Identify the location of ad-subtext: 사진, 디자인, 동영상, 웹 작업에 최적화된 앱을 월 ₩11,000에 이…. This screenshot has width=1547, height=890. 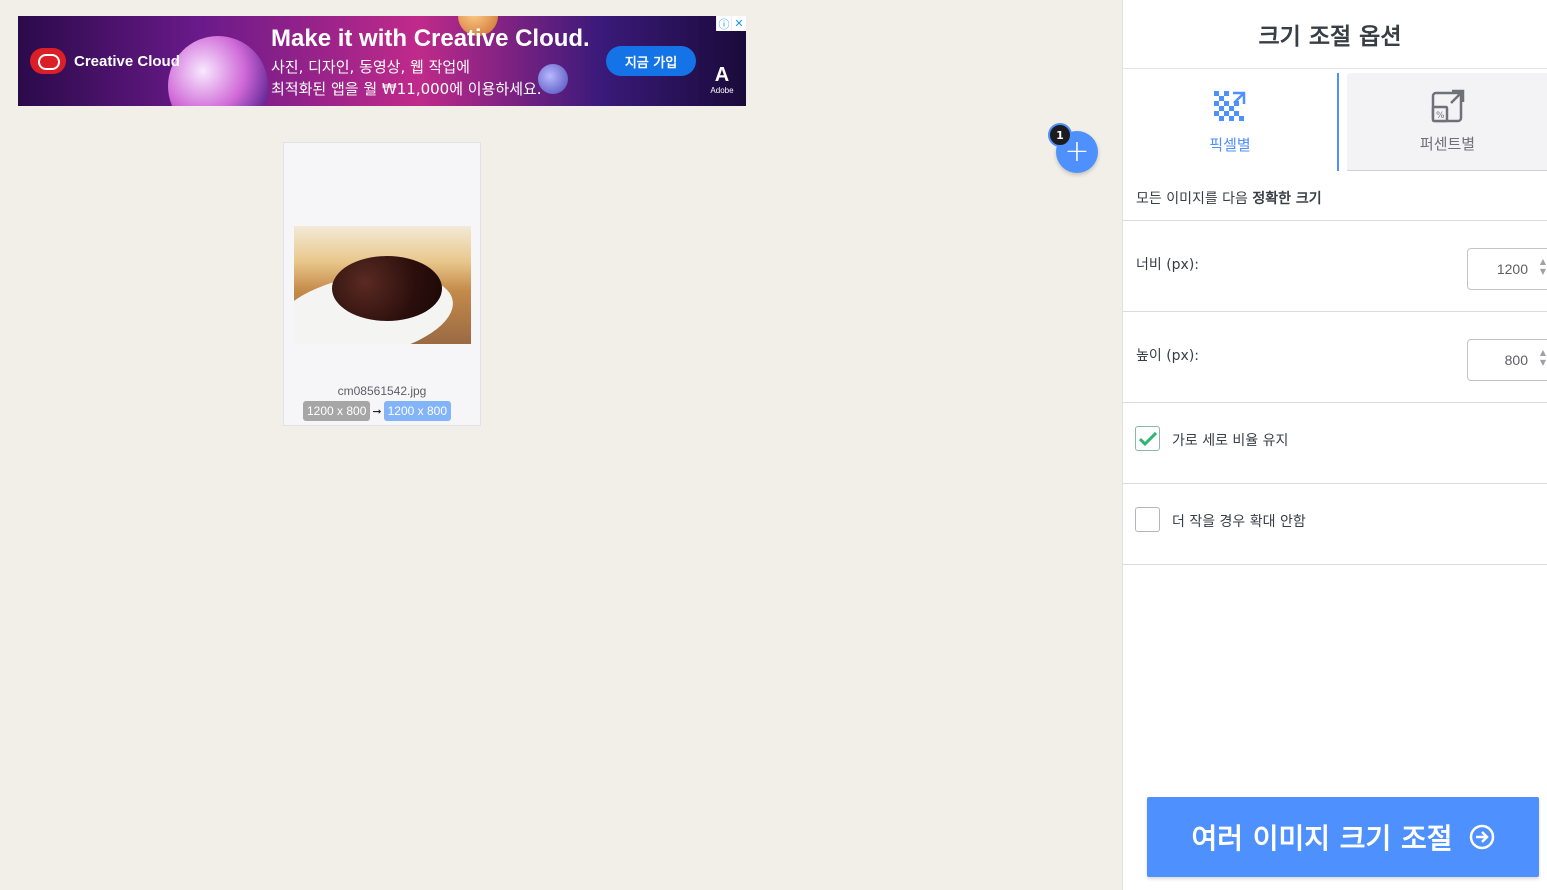
(406, 78).